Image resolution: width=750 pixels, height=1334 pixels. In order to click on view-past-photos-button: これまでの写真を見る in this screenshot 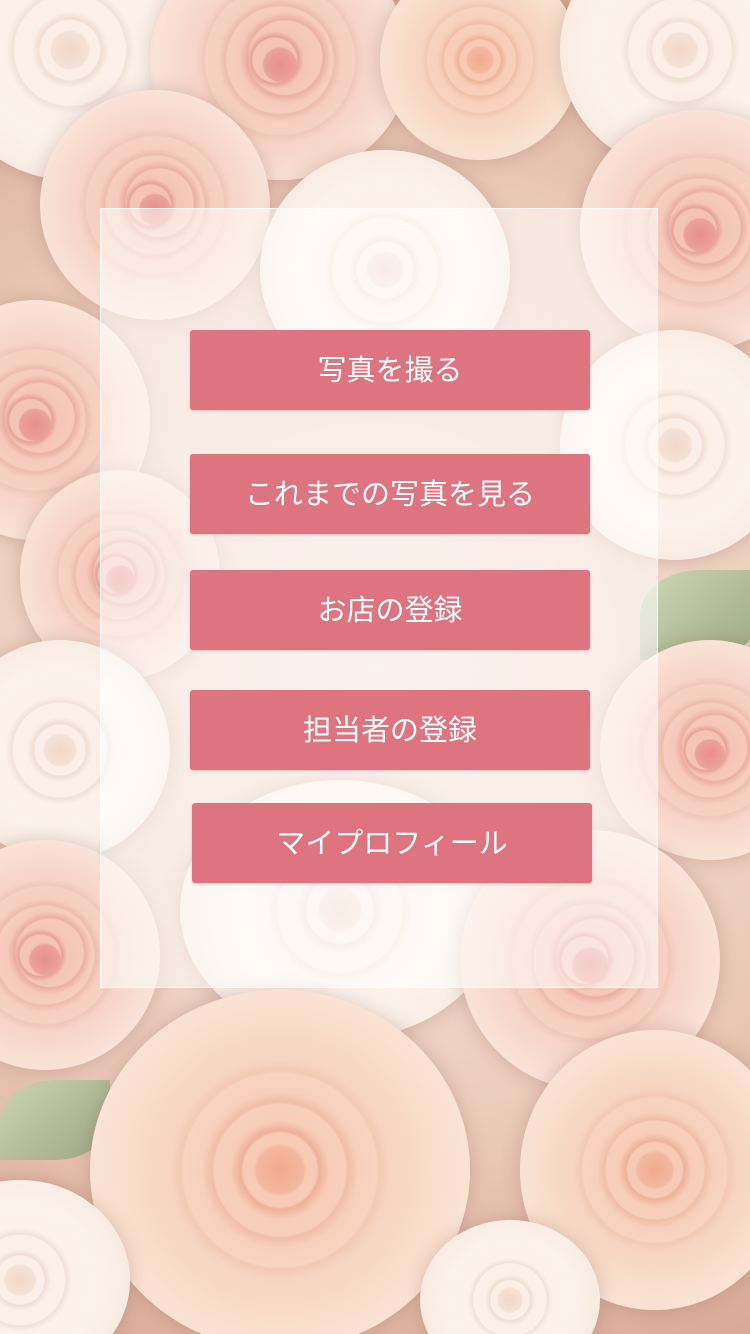, I will do `click(390, 494)`.